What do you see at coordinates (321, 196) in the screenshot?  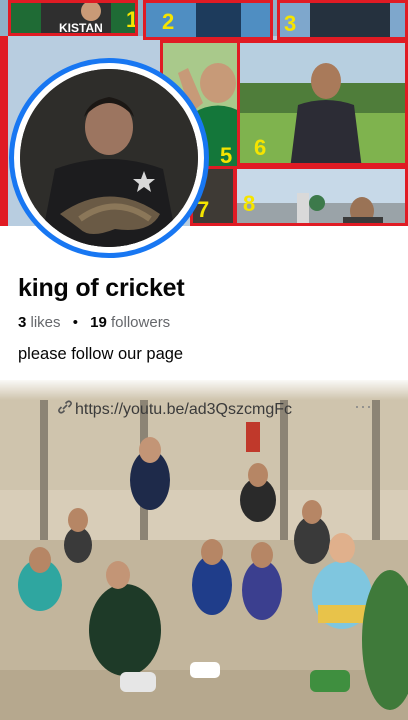 I see `cover-tile-8: 8` at bounding box center [321, 196].